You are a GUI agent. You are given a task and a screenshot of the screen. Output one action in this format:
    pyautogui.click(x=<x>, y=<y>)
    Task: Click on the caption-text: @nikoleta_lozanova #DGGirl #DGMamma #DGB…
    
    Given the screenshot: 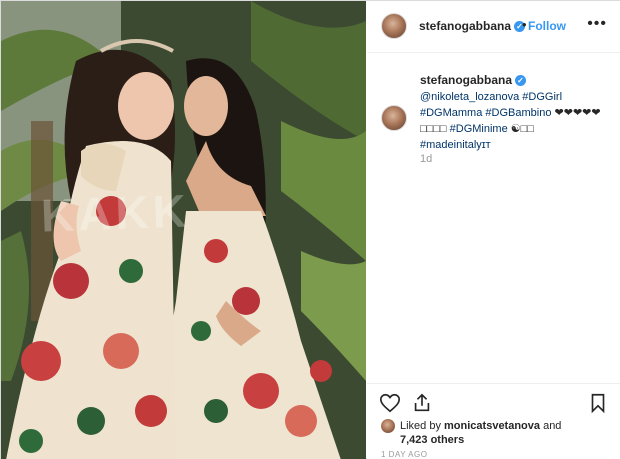 What is the action you would take?
    pyautogui.click(x=515, y=121)
    